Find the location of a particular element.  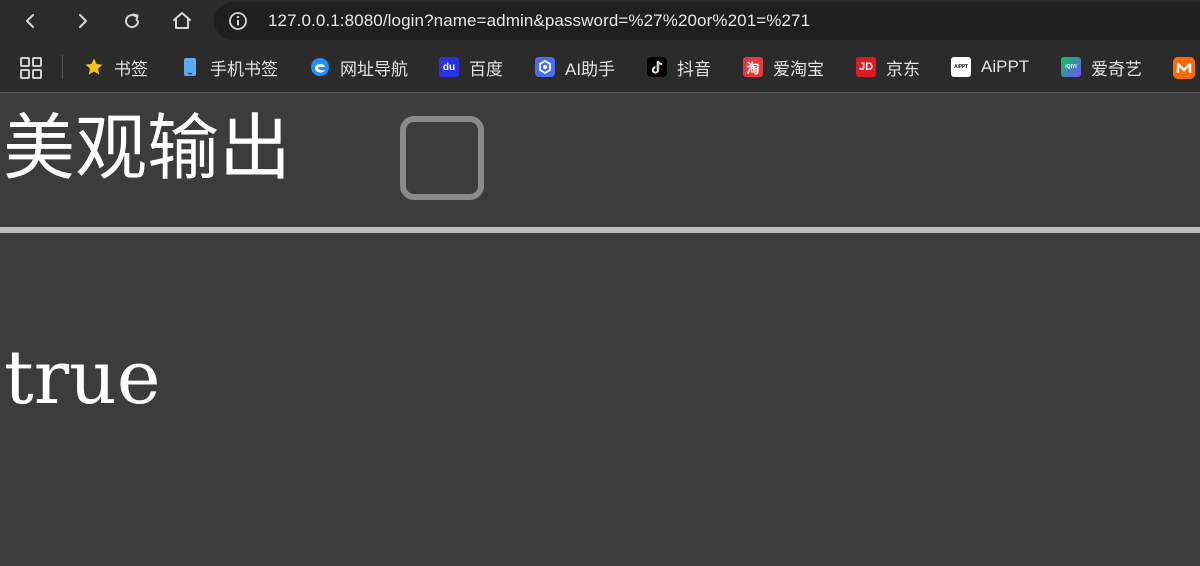

mango-tv-icon is located at coordinates (1184, 68).